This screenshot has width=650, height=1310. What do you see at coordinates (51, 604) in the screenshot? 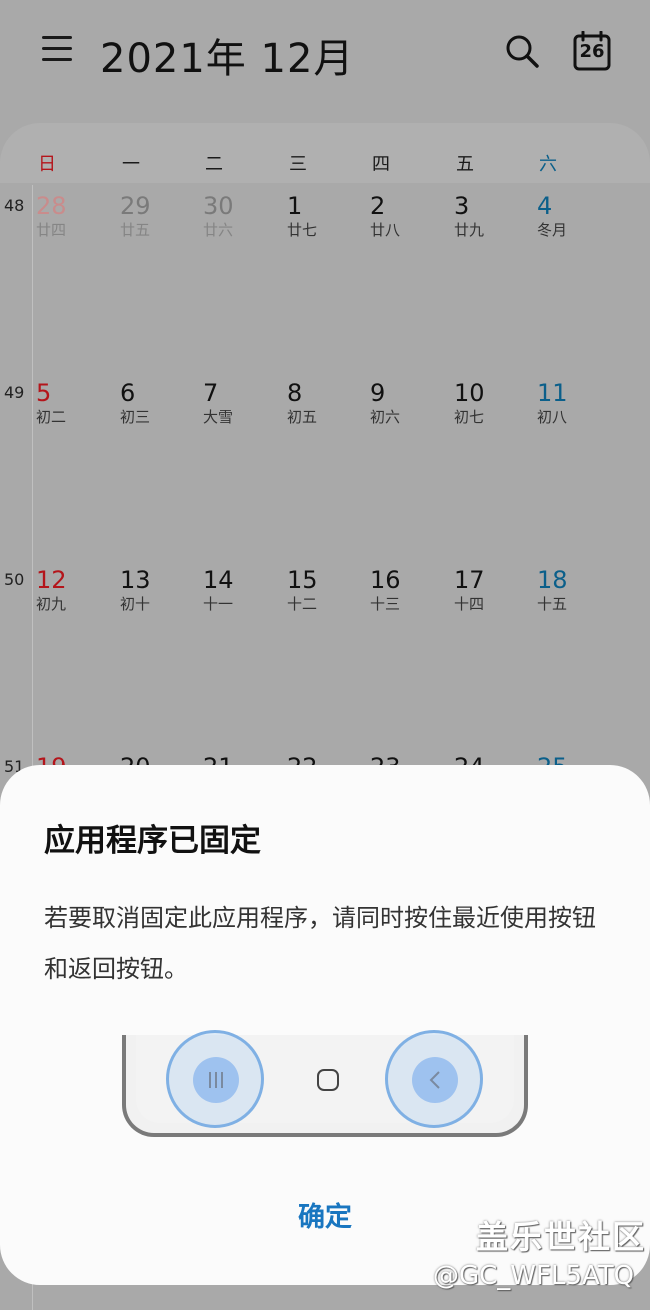
I see `lunar-date: 初九` at bounding box center [51, 604].